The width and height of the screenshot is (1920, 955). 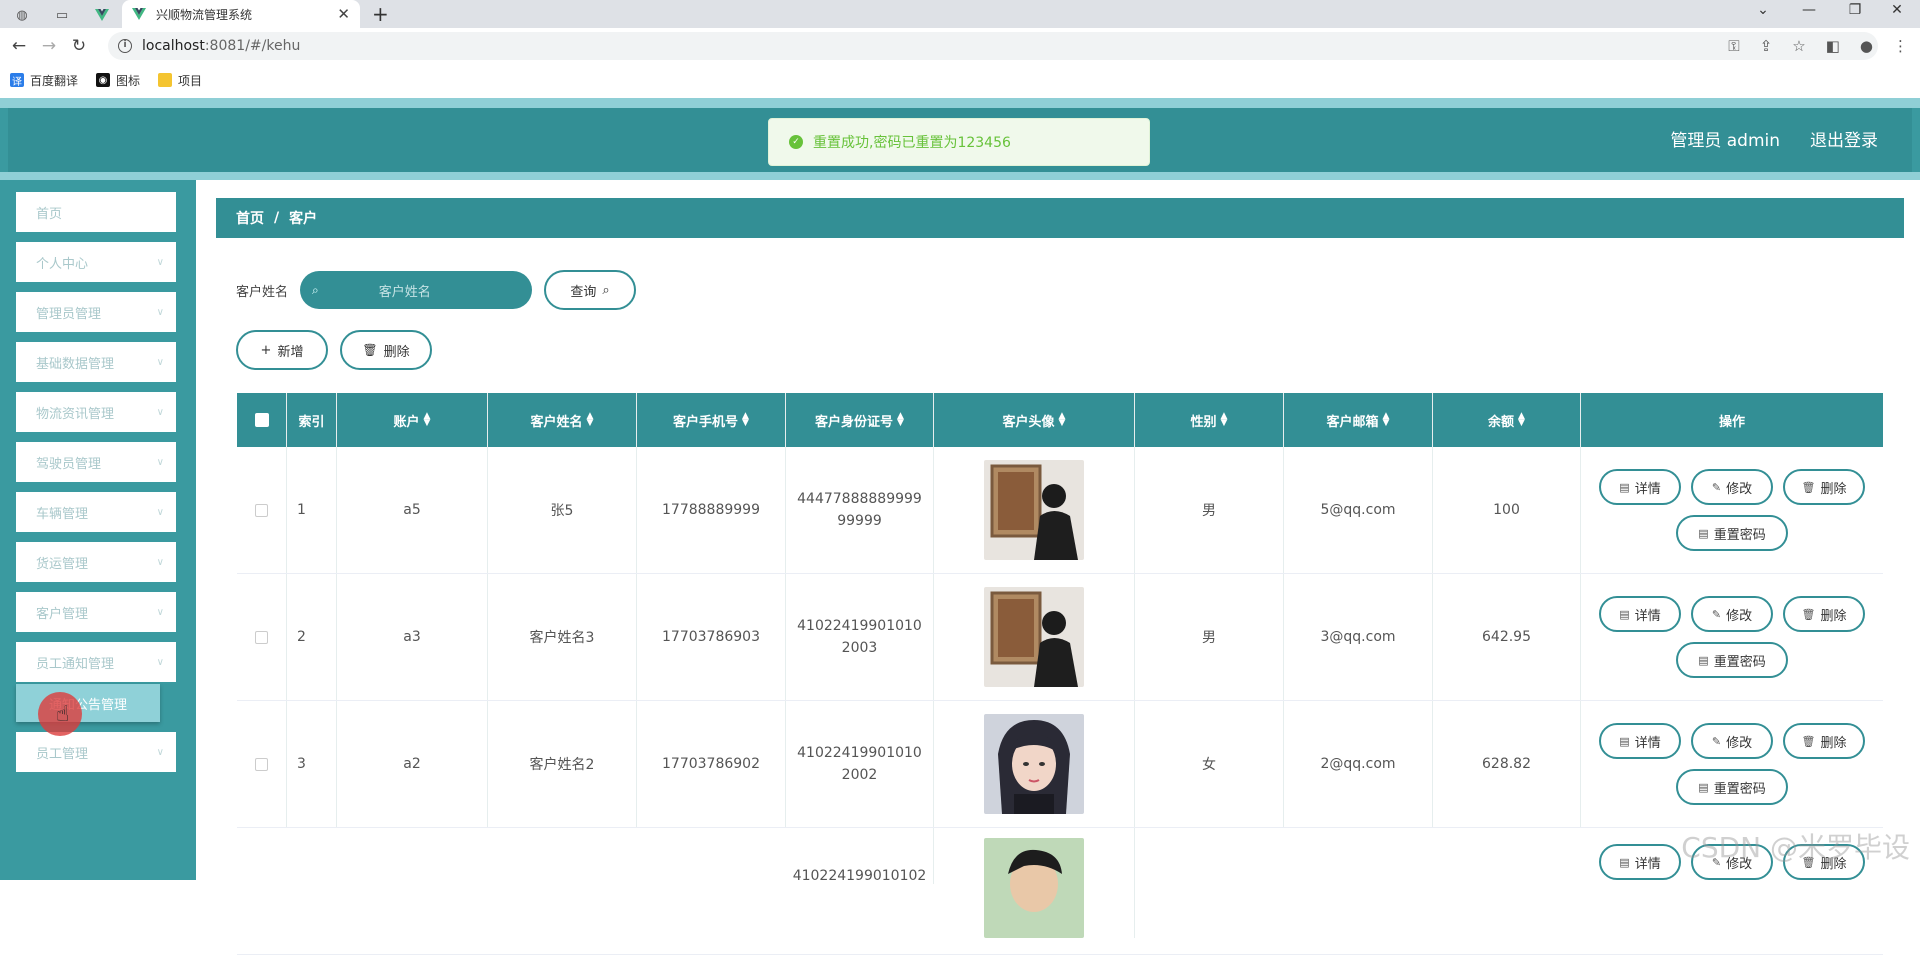 What do you see at coordinates (1507, 420) in the screenshot?
I see `col-balance: 余额 ▲ ▼` at bounding box center [1507, 420].